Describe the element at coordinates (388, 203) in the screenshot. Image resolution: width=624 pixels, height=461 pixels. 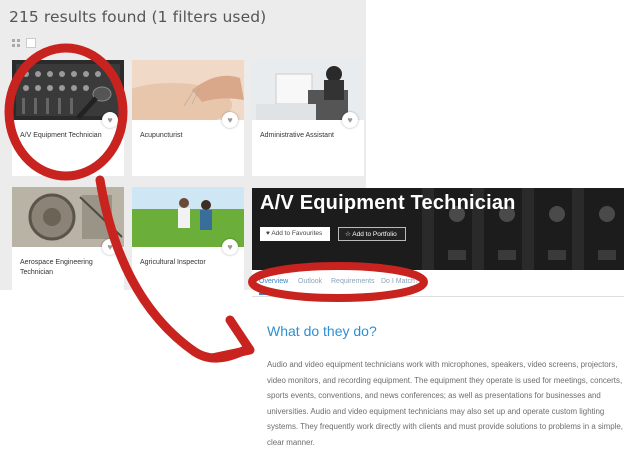
I see `career-title: A/V Equipment Technician` at that location.